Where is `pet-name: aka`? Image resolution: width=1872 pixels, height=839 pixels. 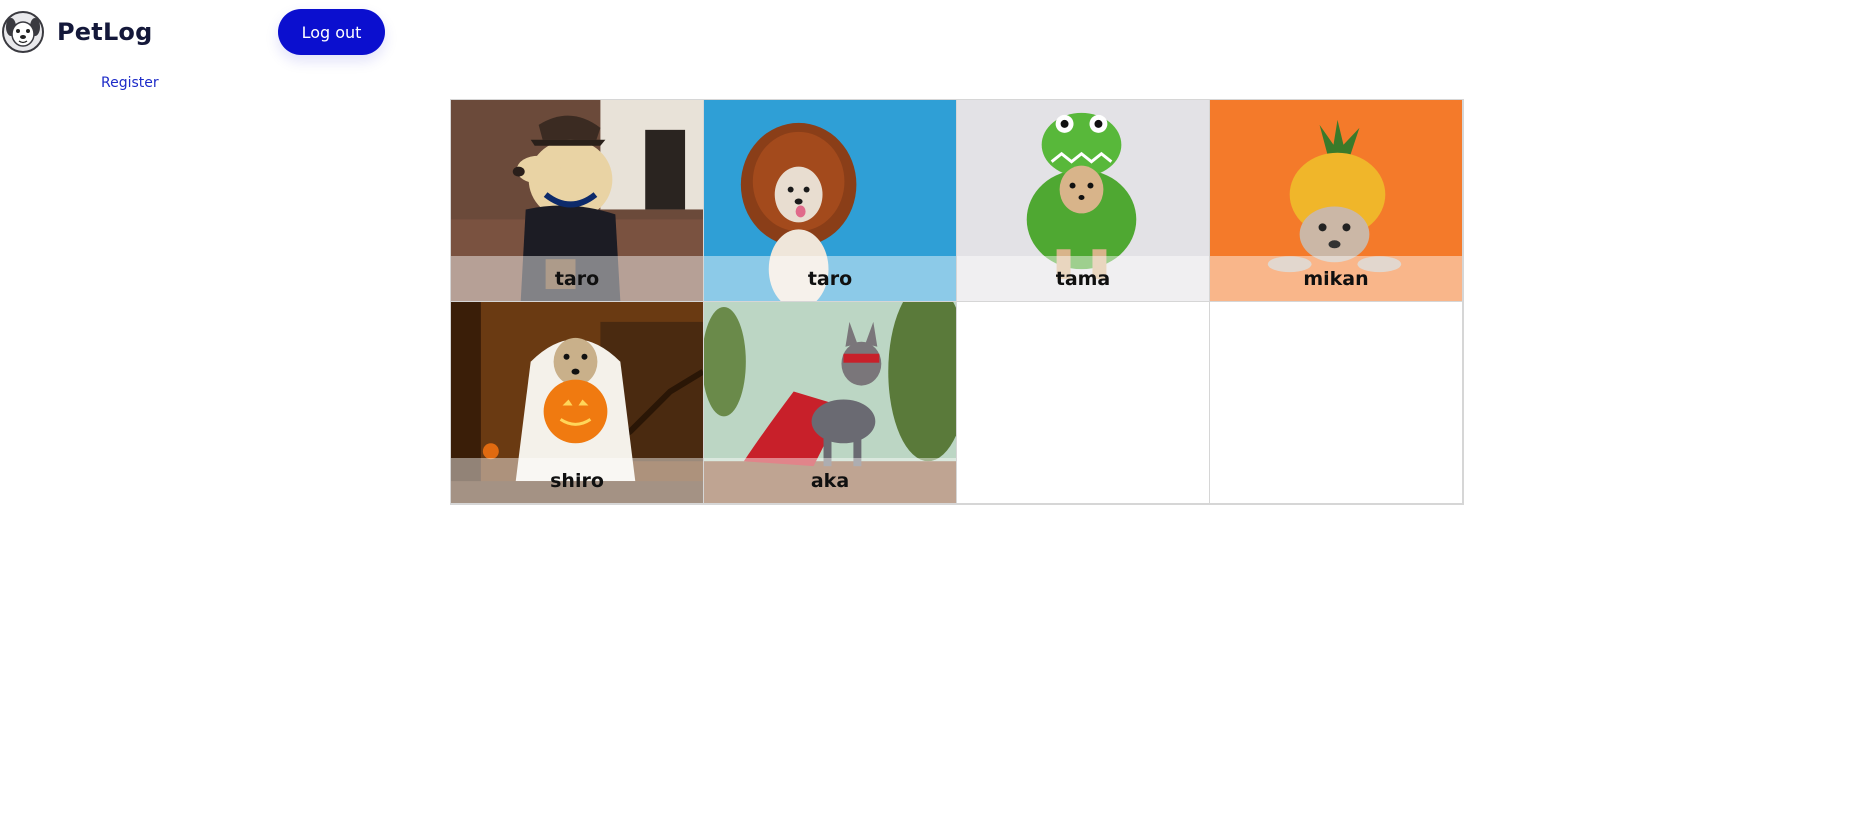 pet-name: aka is located at coordinates (830, 480).